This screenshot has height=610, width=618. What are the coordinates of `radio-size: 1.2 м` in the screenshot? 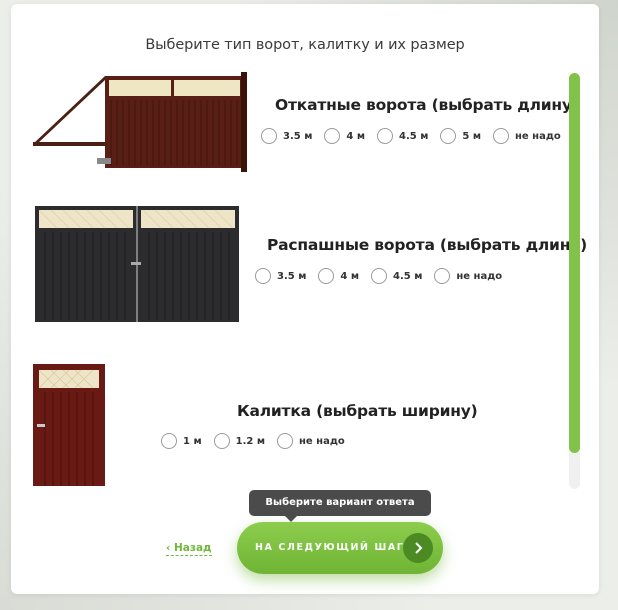 It's located at (239, 441).